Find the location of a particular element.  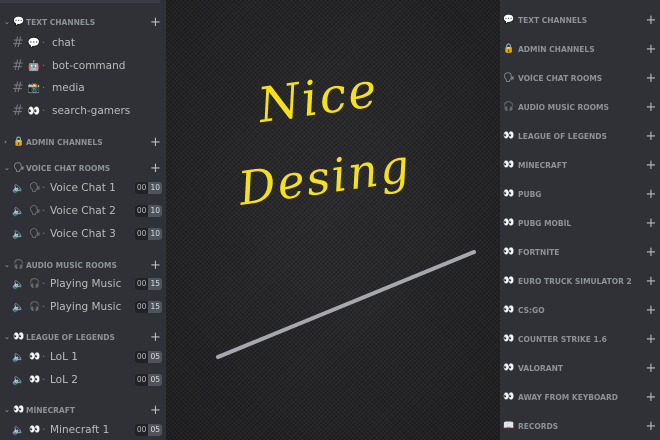

category-euro-truck-simulator-2: 👀 EURO TRUCK SIMULATOR 2 + is located at coordinates (580, 281).